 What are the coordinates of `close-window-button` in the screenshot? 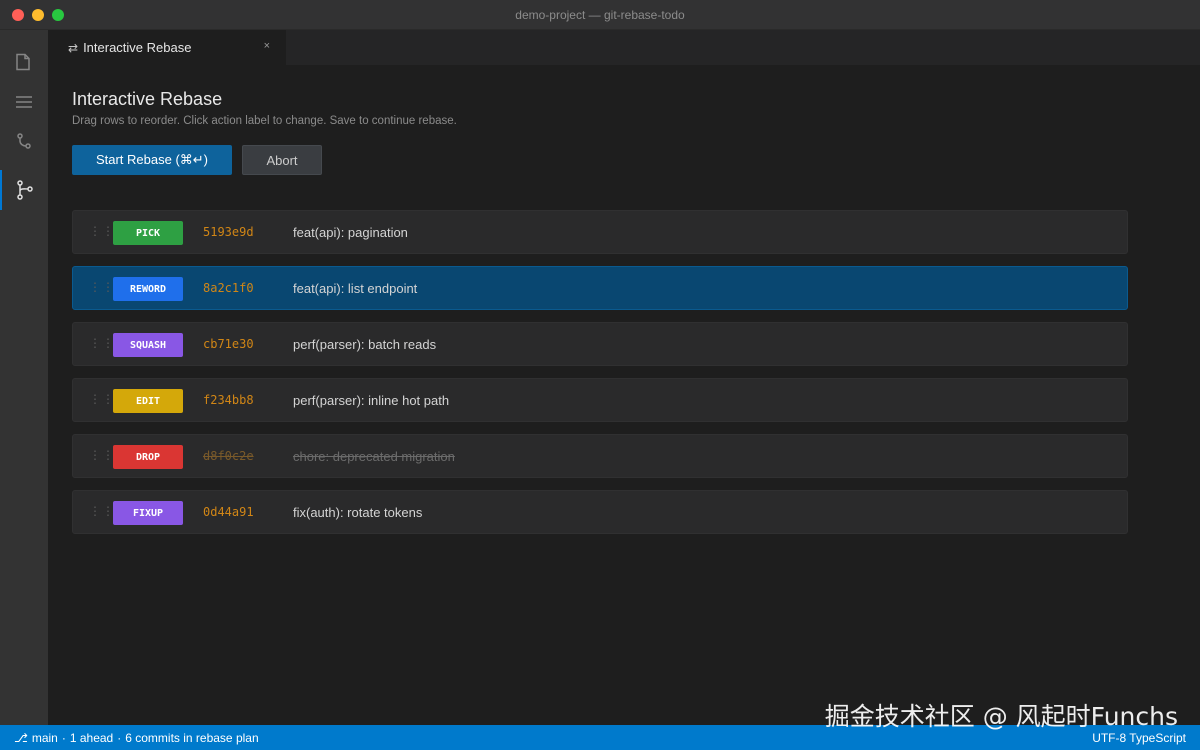 It's located at (18, 15).